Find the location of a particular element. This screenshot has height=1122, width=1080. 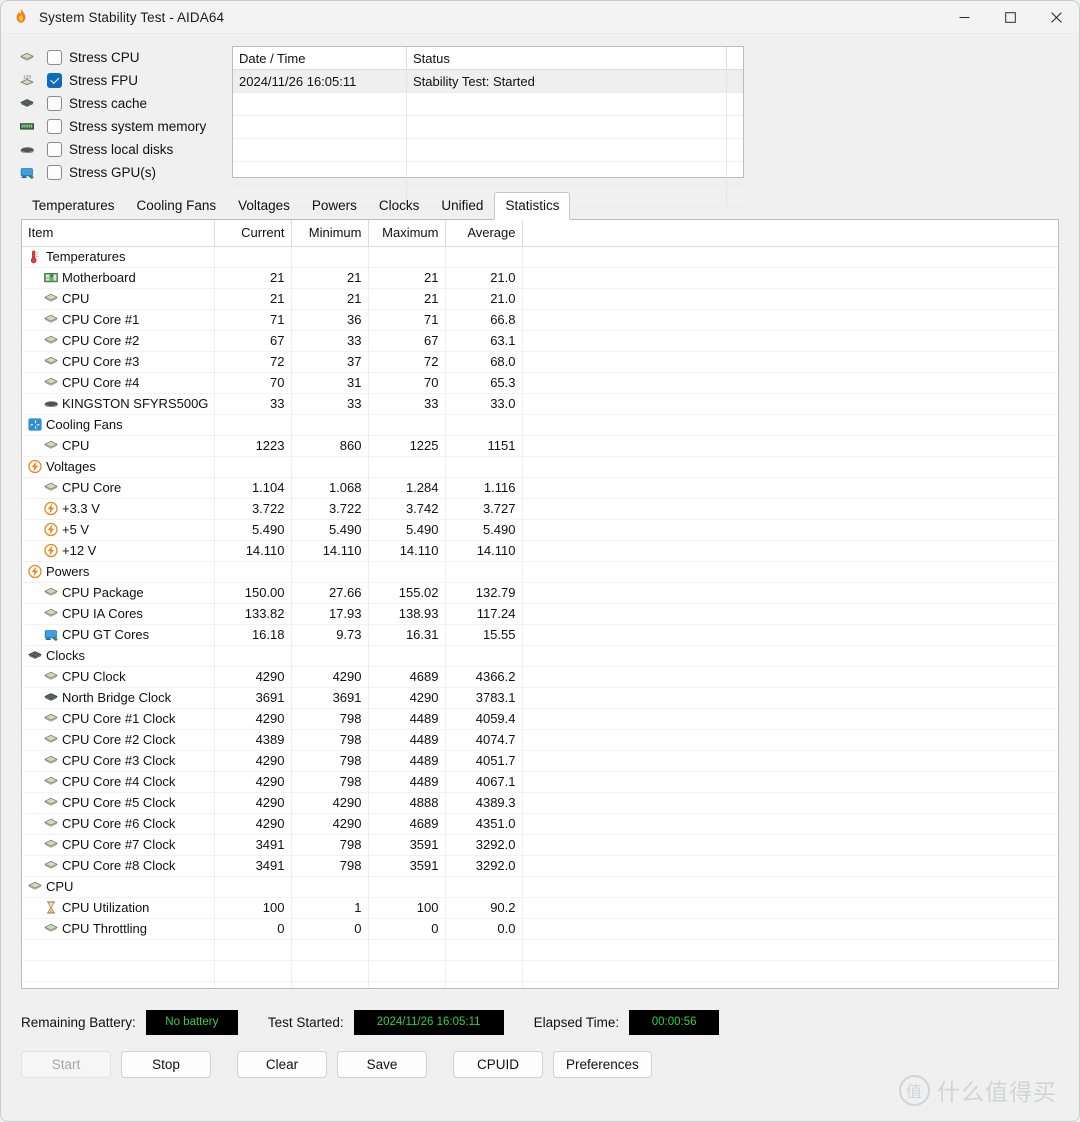

statistics-cell-item: CPU Core #6 Clock is located at coordinates (118, 824).